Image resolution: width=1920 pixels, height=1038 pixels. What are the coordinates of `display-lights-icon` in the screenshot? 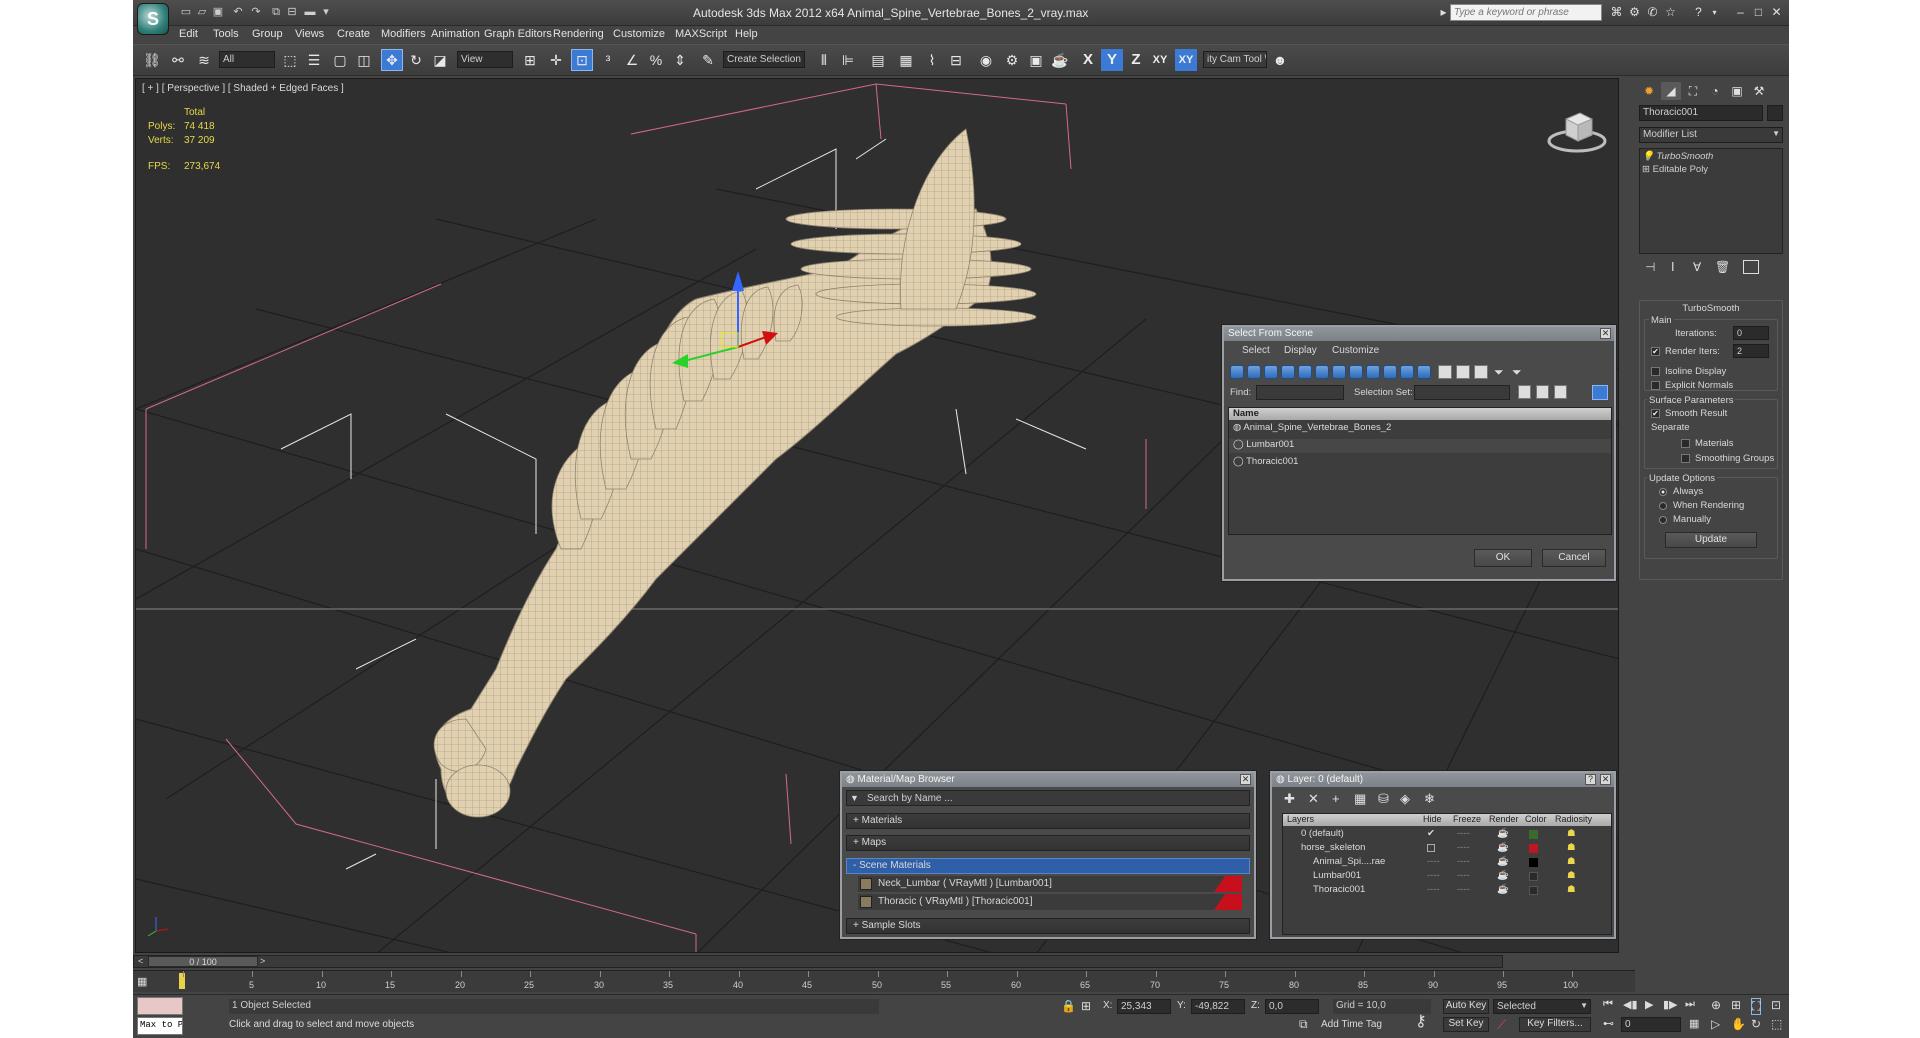 It's located at (1271, 372).